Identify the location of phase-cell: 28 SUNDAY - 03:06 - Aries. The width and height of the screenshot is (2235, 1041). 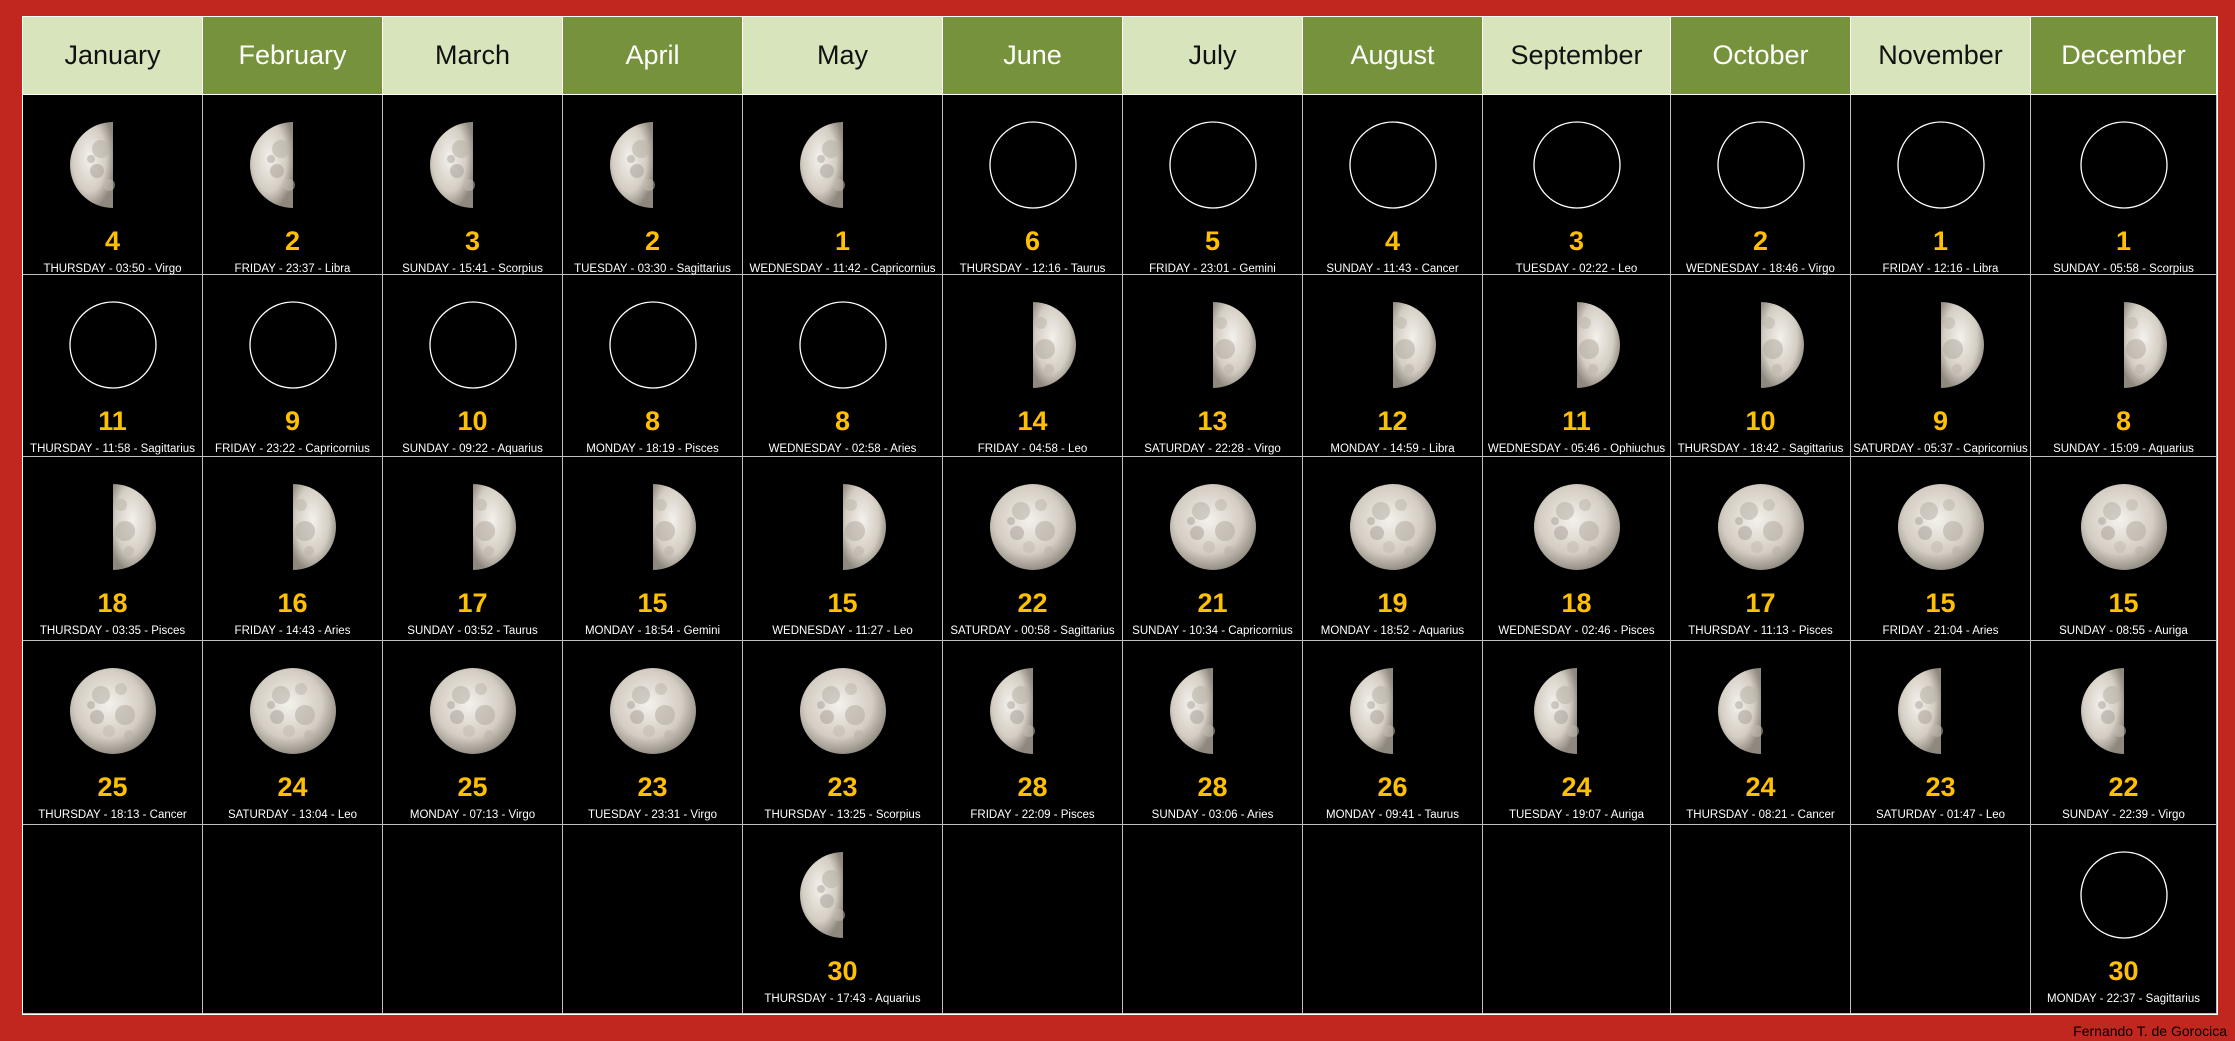
(1213, 733).